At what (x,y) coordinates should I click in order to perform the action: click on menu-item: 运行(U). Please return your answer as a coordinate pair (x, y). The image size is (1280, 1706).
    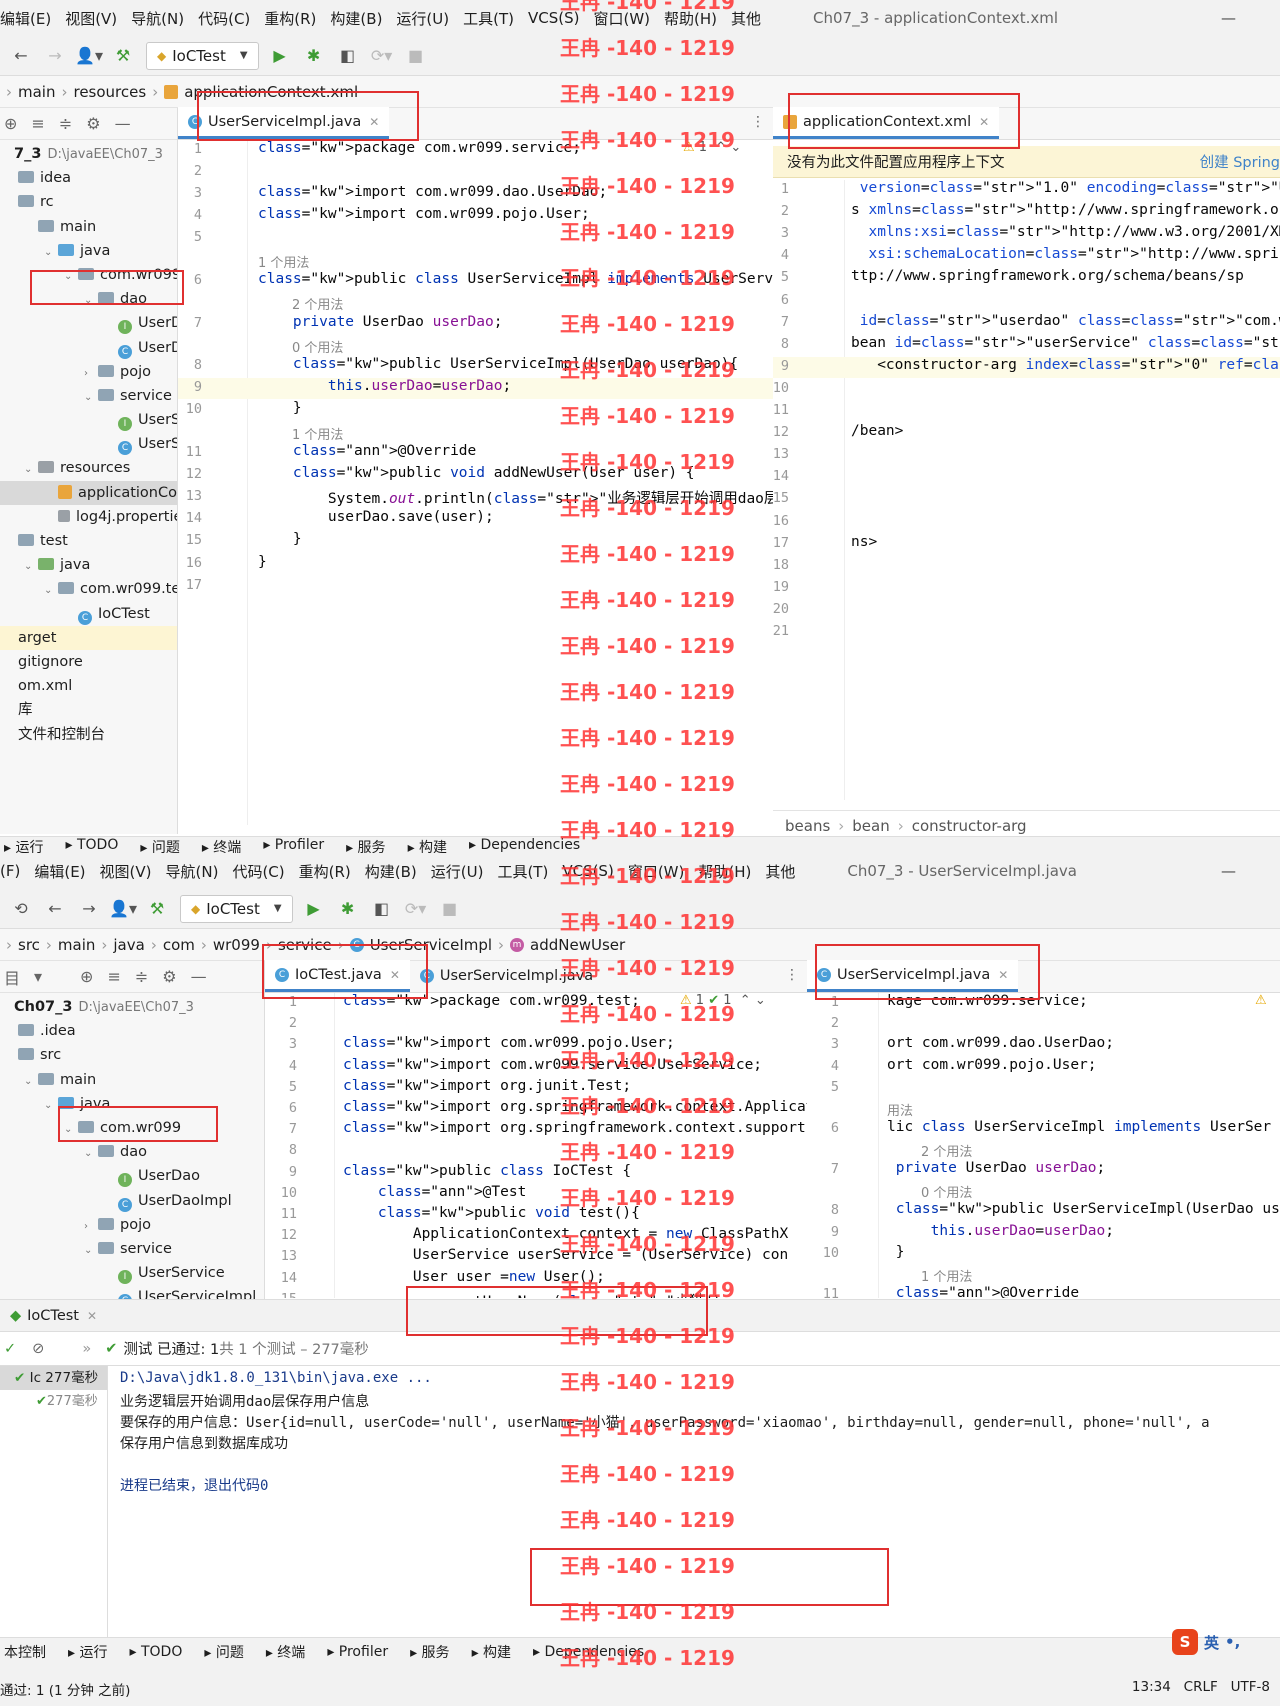
    Looking at the image, I should click on (422, 18).